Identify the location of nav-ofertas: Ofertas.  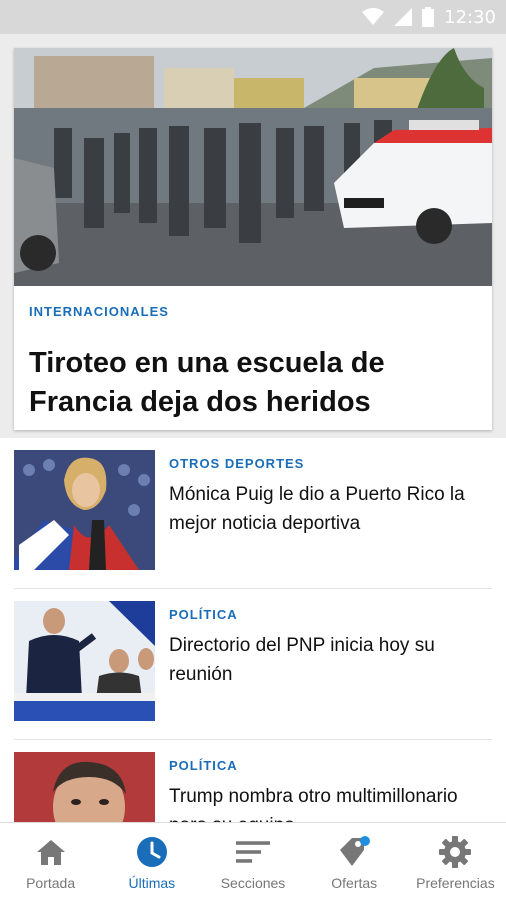
(354, 861).